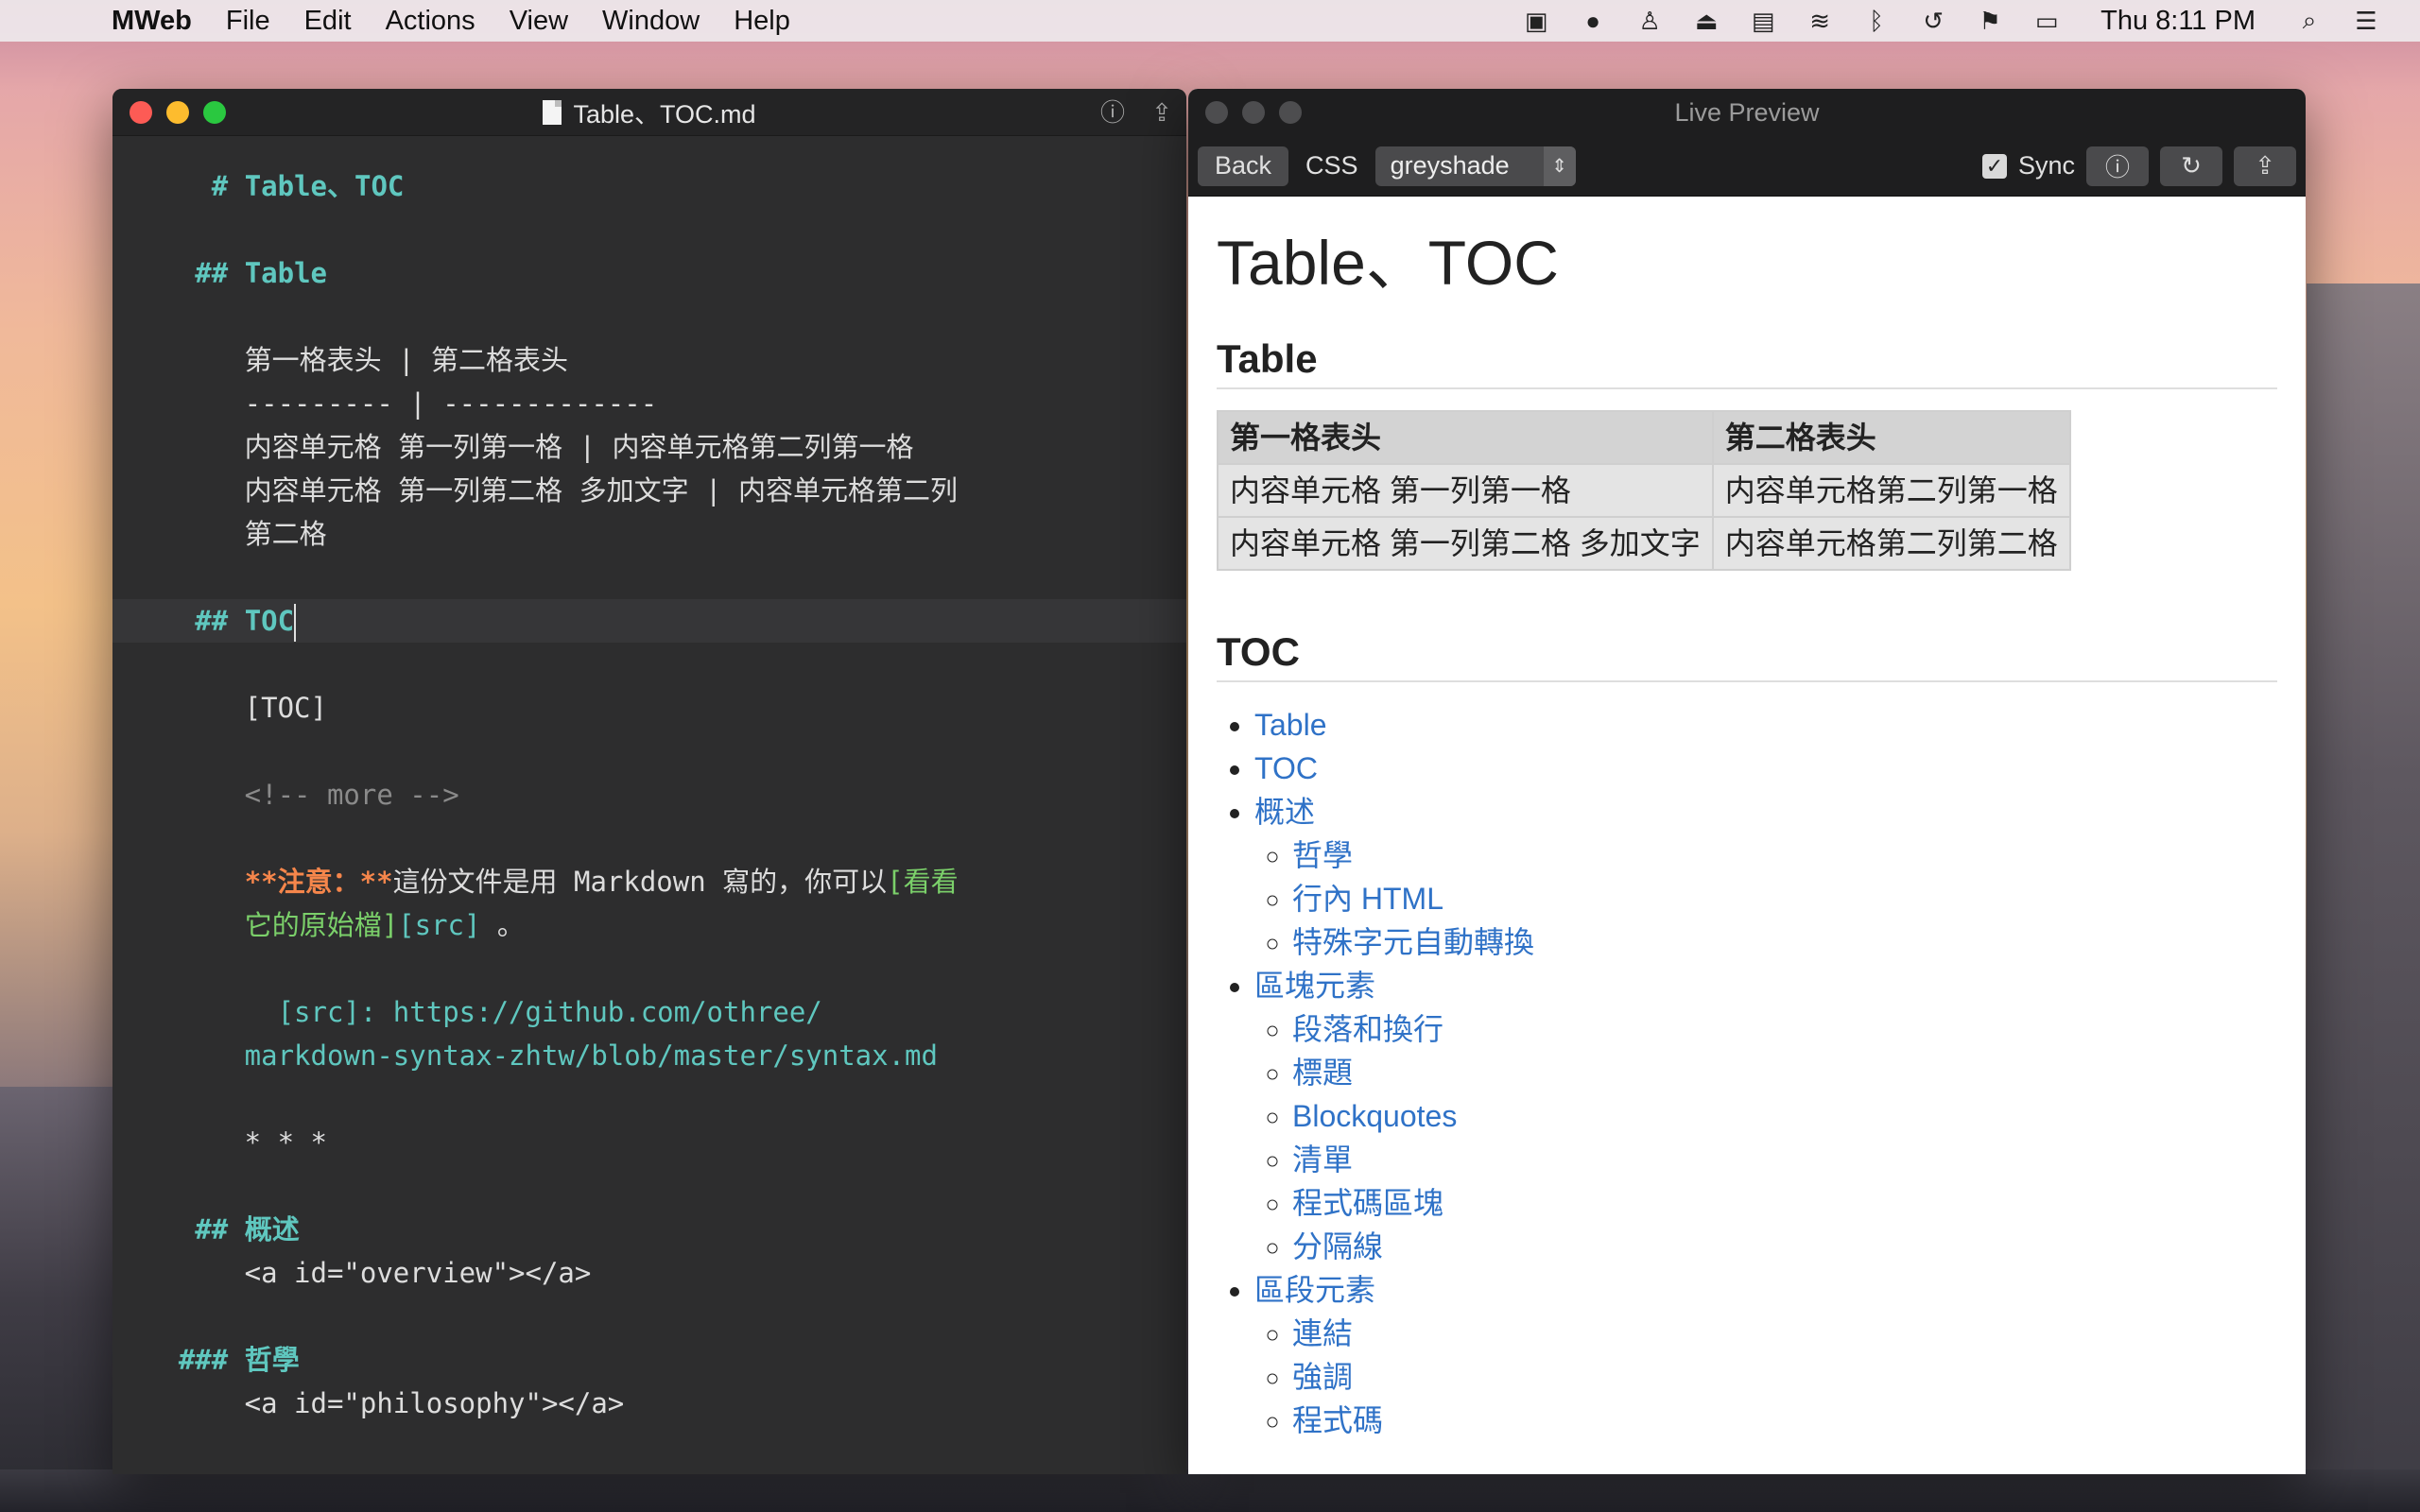 The image size is (2420, 1512). Describe the element at coordinates (1162, 112) in the screenshot. I see `share-icon: ⇪` at that location.